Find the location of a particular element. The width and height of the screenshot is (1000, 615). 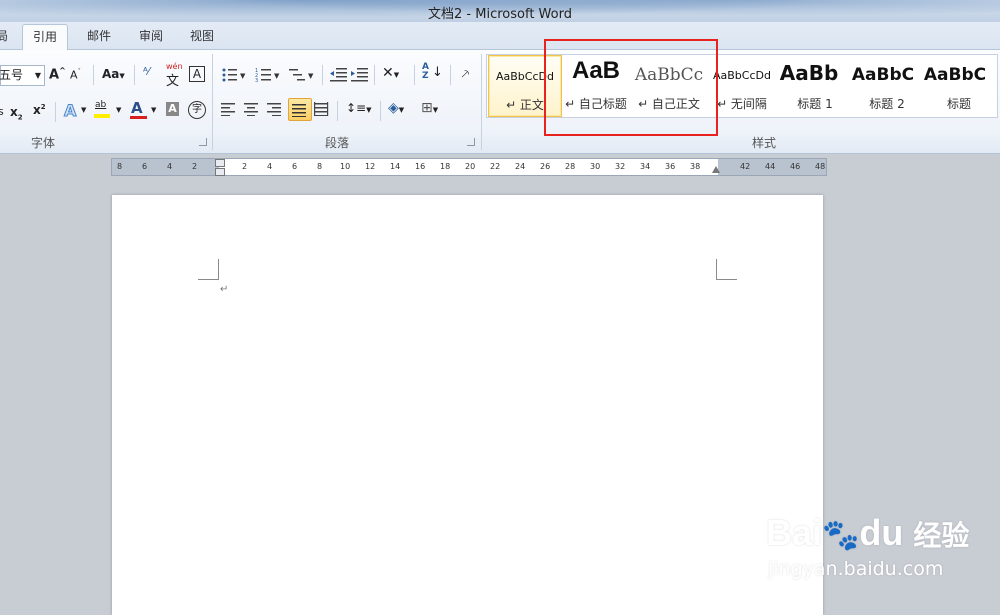

strikethrough-button: s is located at coordinates (2, 111).